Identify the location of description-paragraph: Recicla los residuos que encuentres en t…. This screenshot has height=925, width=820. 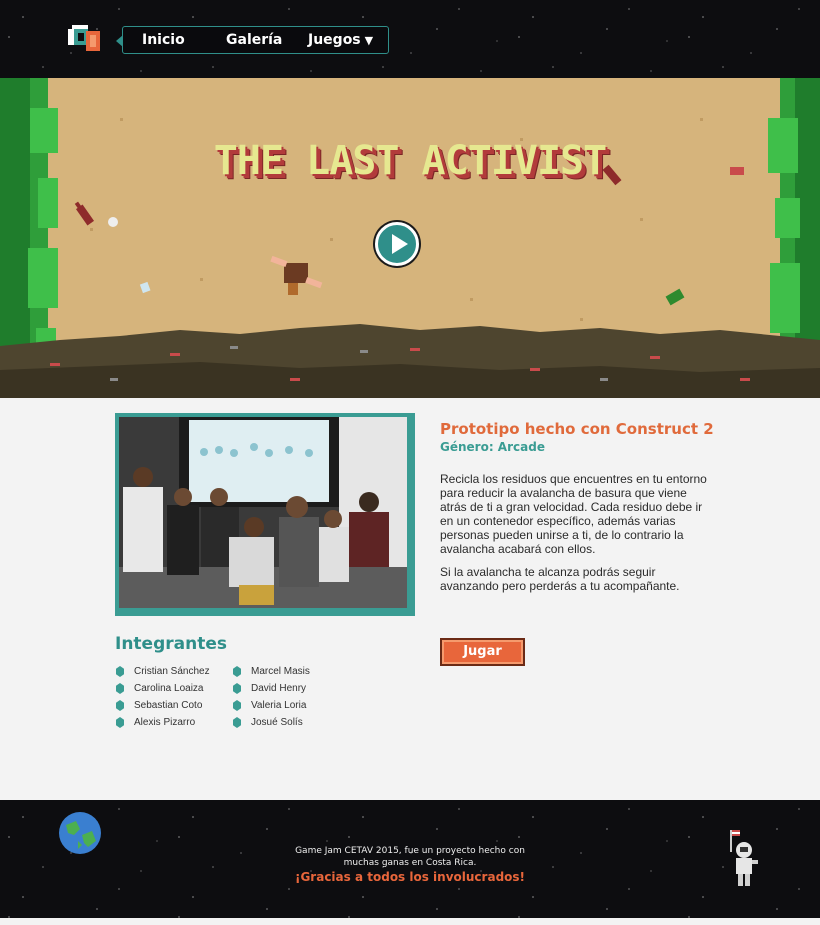
(573, 514).